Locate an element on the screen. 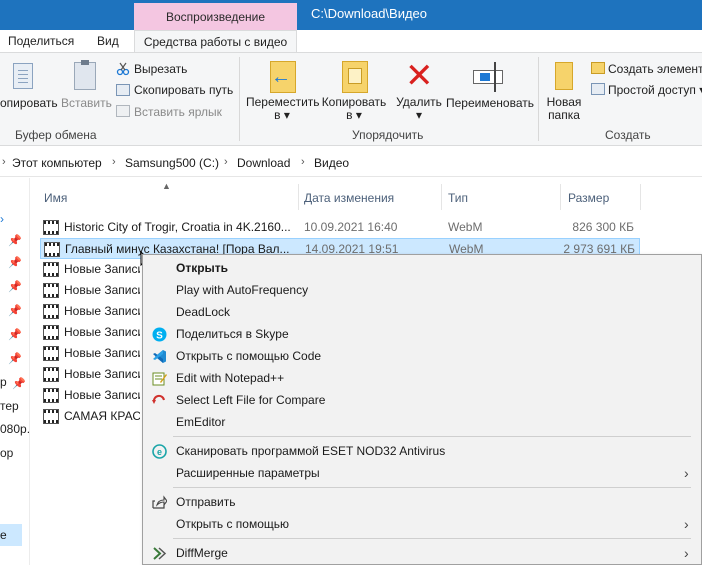  context-tab-playback: Воспроизведение is located at coordinates (215, 16).